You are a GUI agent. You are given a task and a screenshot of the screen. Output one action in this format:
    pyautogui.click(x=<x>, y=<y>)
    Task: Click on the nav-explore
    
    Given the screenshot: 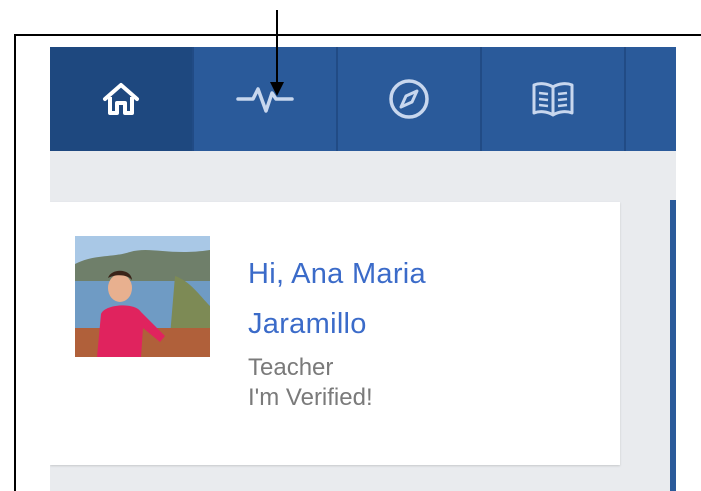 What is the action you would take?
    pyautogui.click(x=410, y=99)
    